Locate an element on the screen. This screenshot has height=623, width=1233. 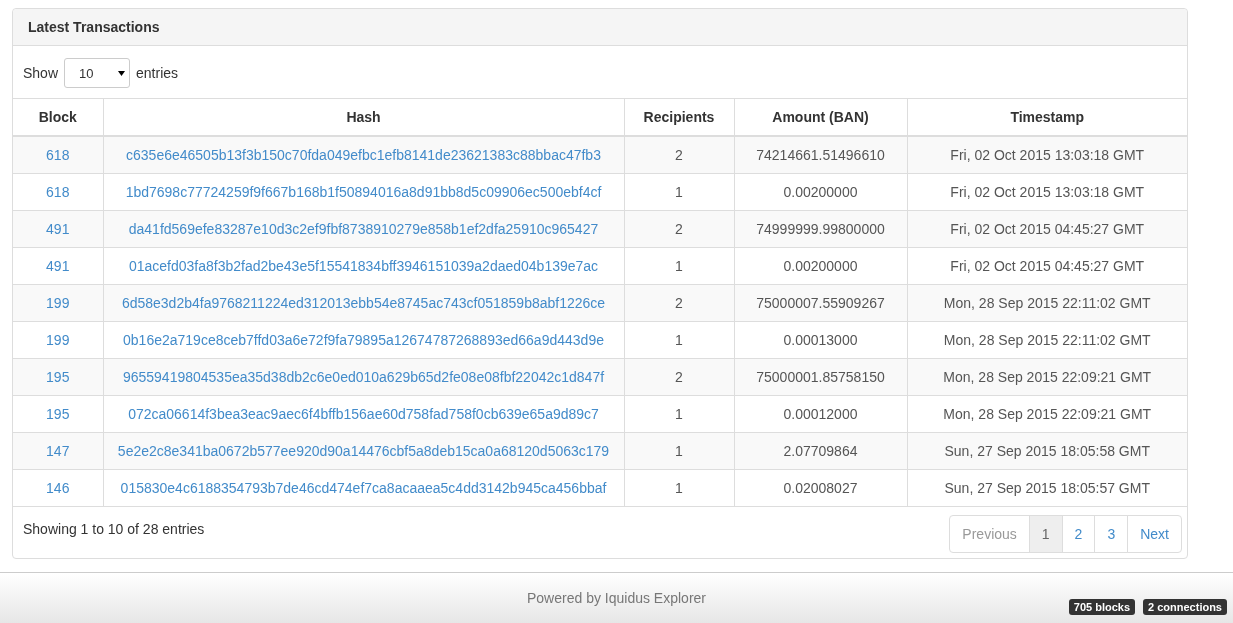
status-badge: 705 blocks is located at coordinates (1102, 607).